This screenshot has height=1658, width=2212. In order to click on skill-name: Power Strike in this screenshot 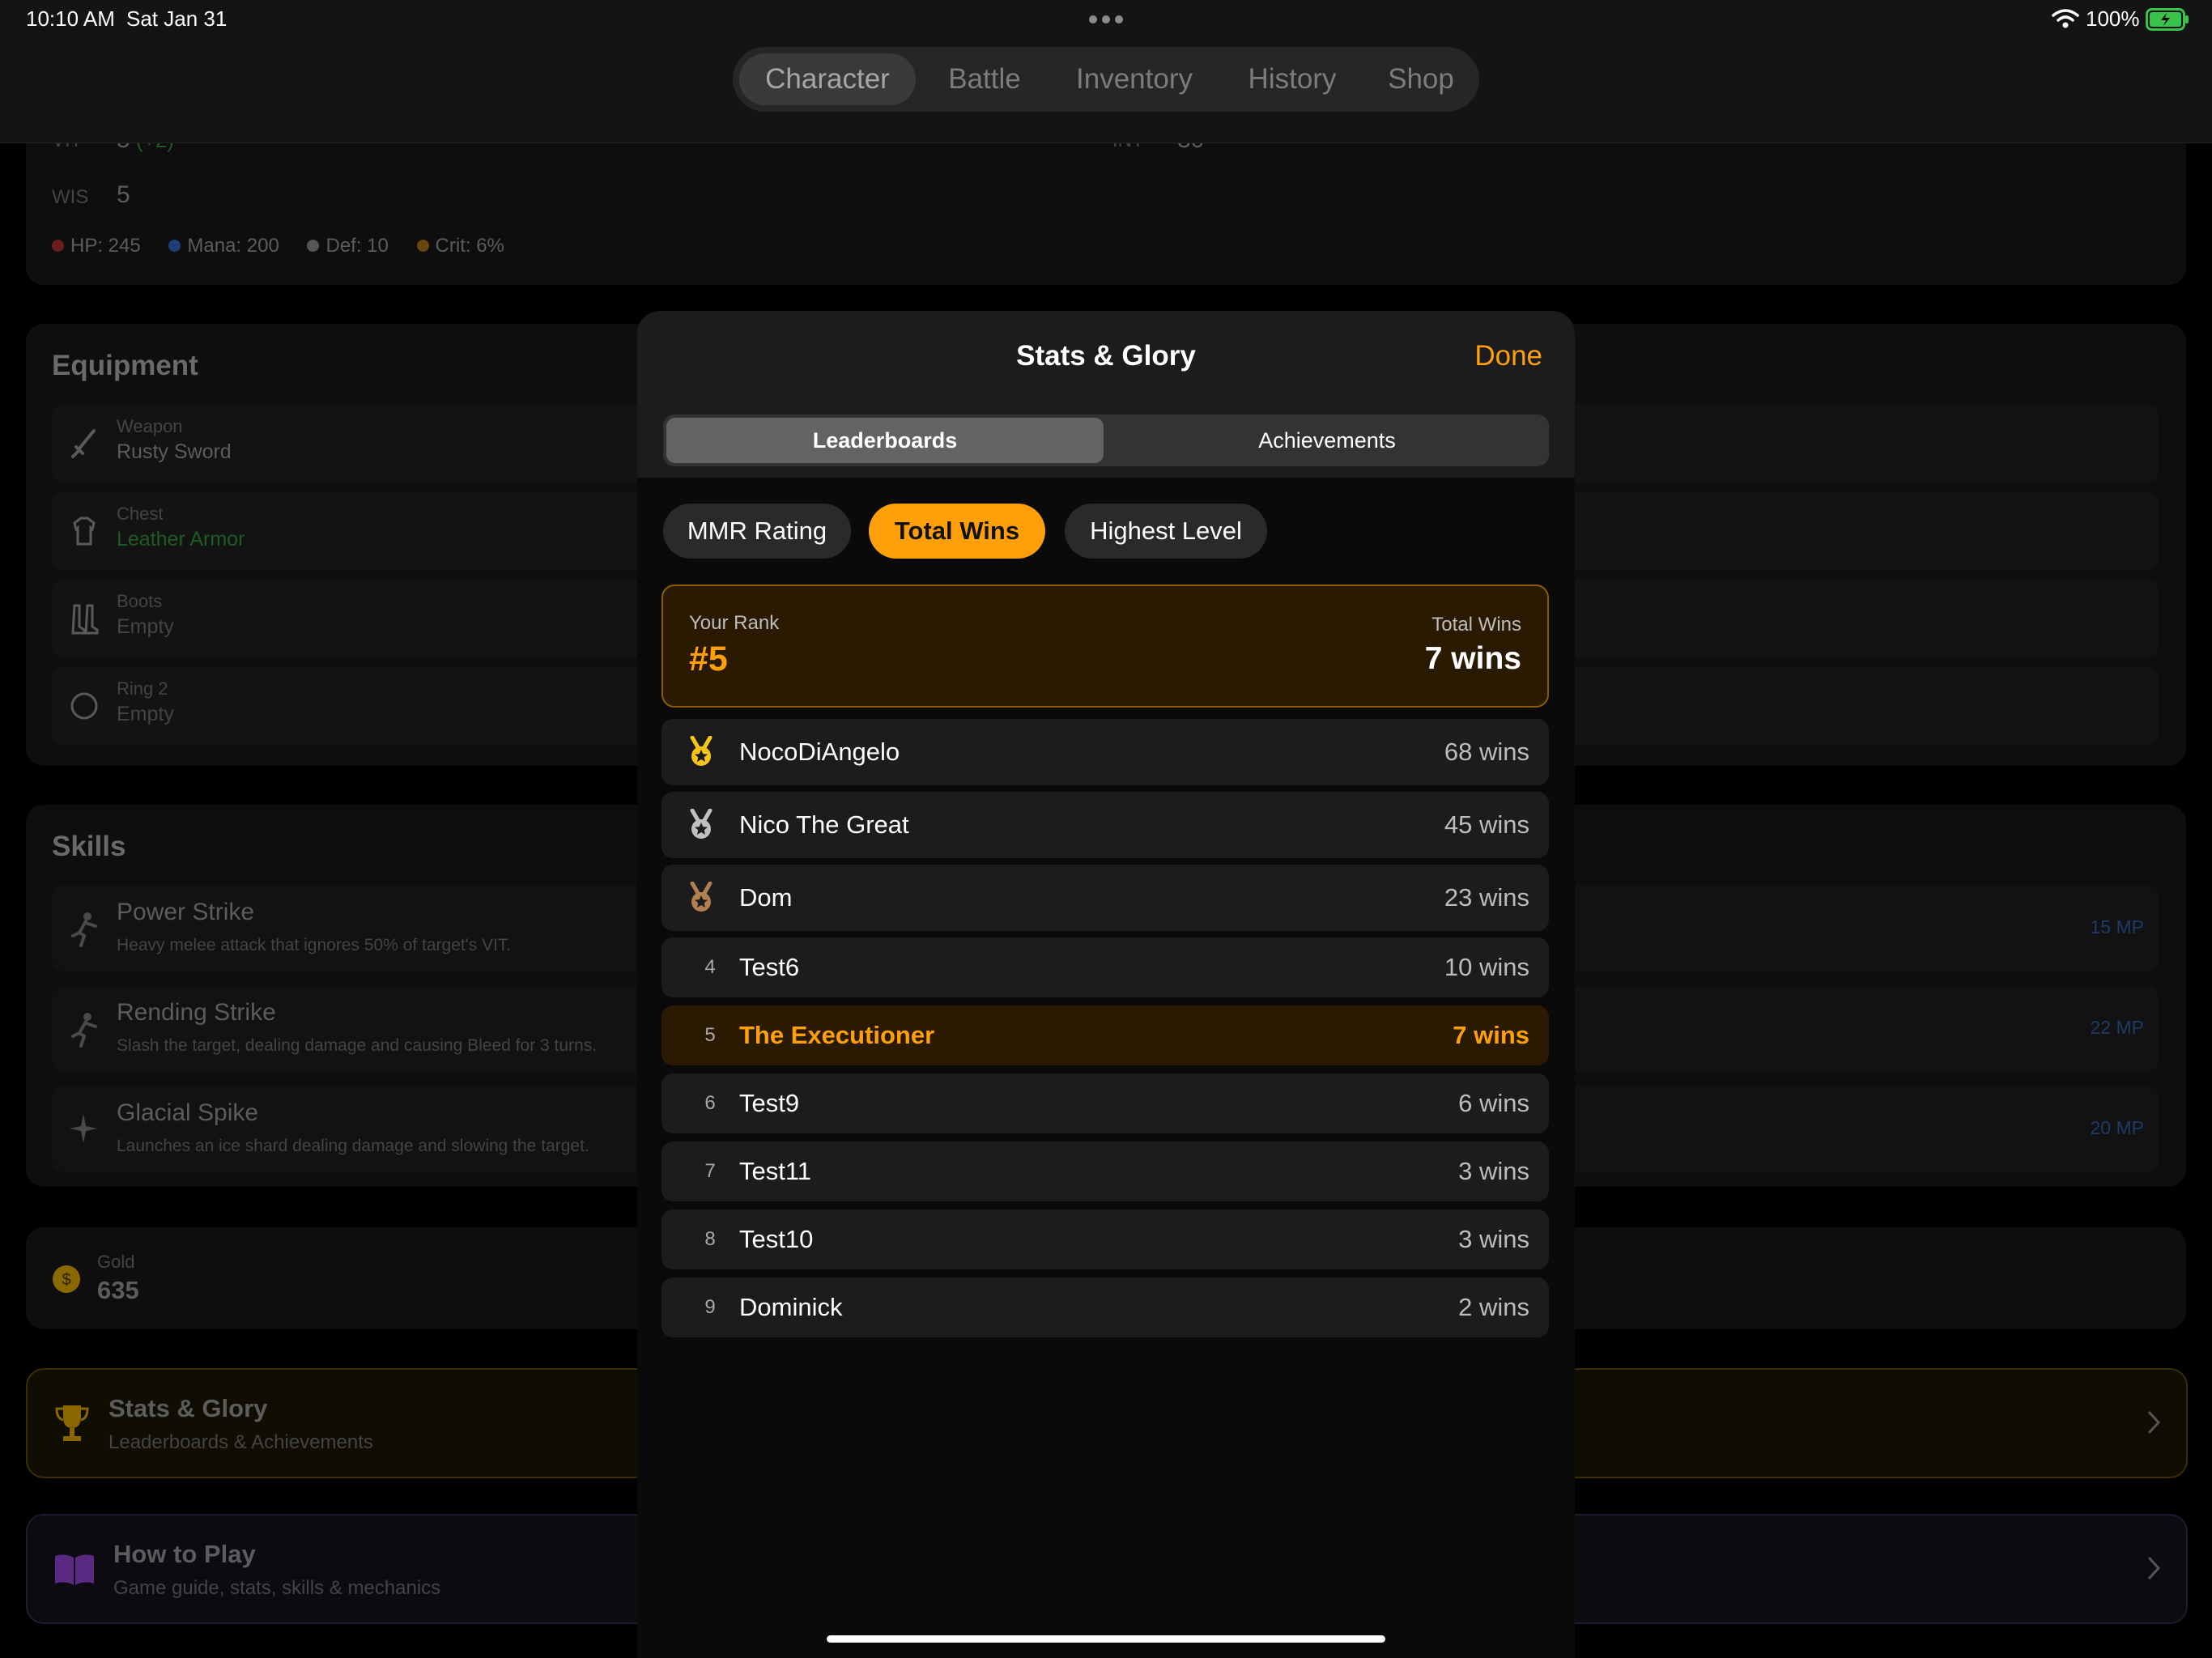, I will do `click(186, 912)`.